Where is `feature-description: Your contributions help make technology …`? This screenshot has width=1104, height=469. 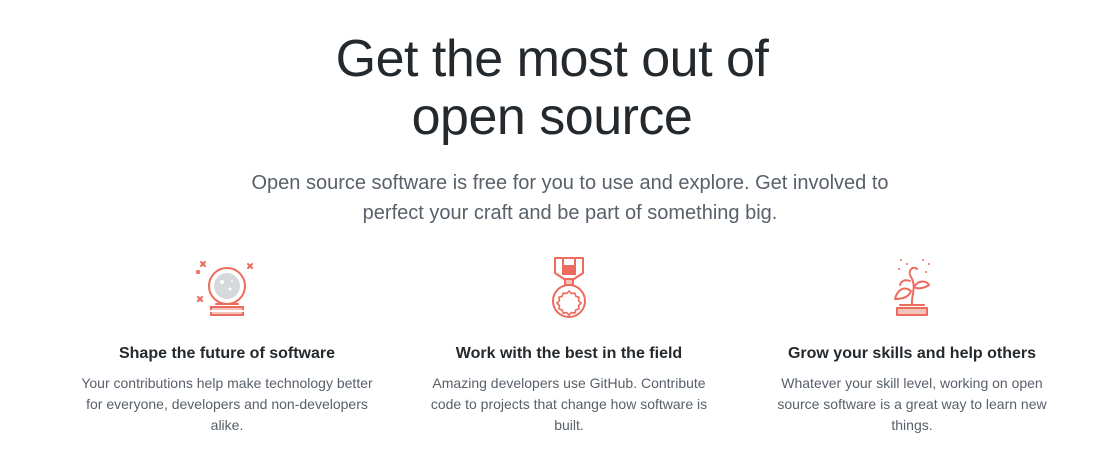
feature-description: Your contributions help make technology … is located at coordinates (227, 404).